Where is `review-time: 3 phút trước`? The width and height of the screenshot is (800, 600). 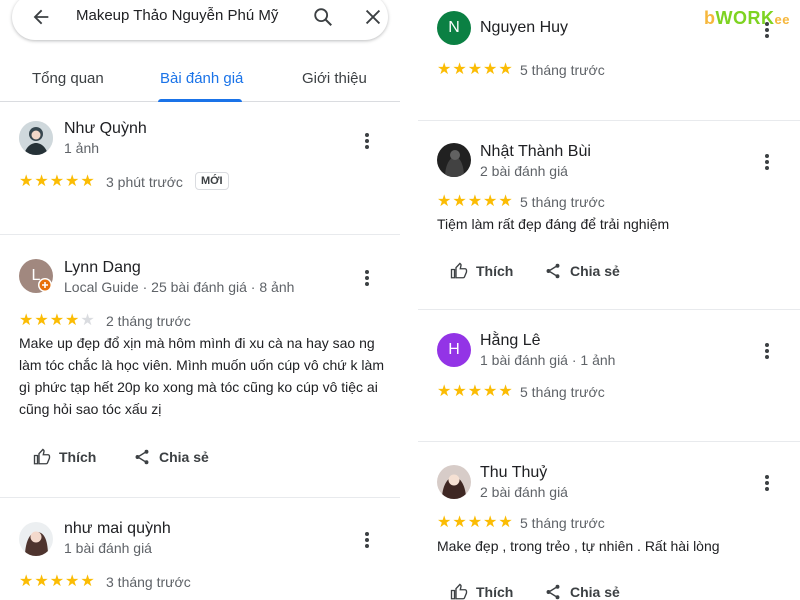
review-time: 3 phút trước is located at coordinates (144, 182).